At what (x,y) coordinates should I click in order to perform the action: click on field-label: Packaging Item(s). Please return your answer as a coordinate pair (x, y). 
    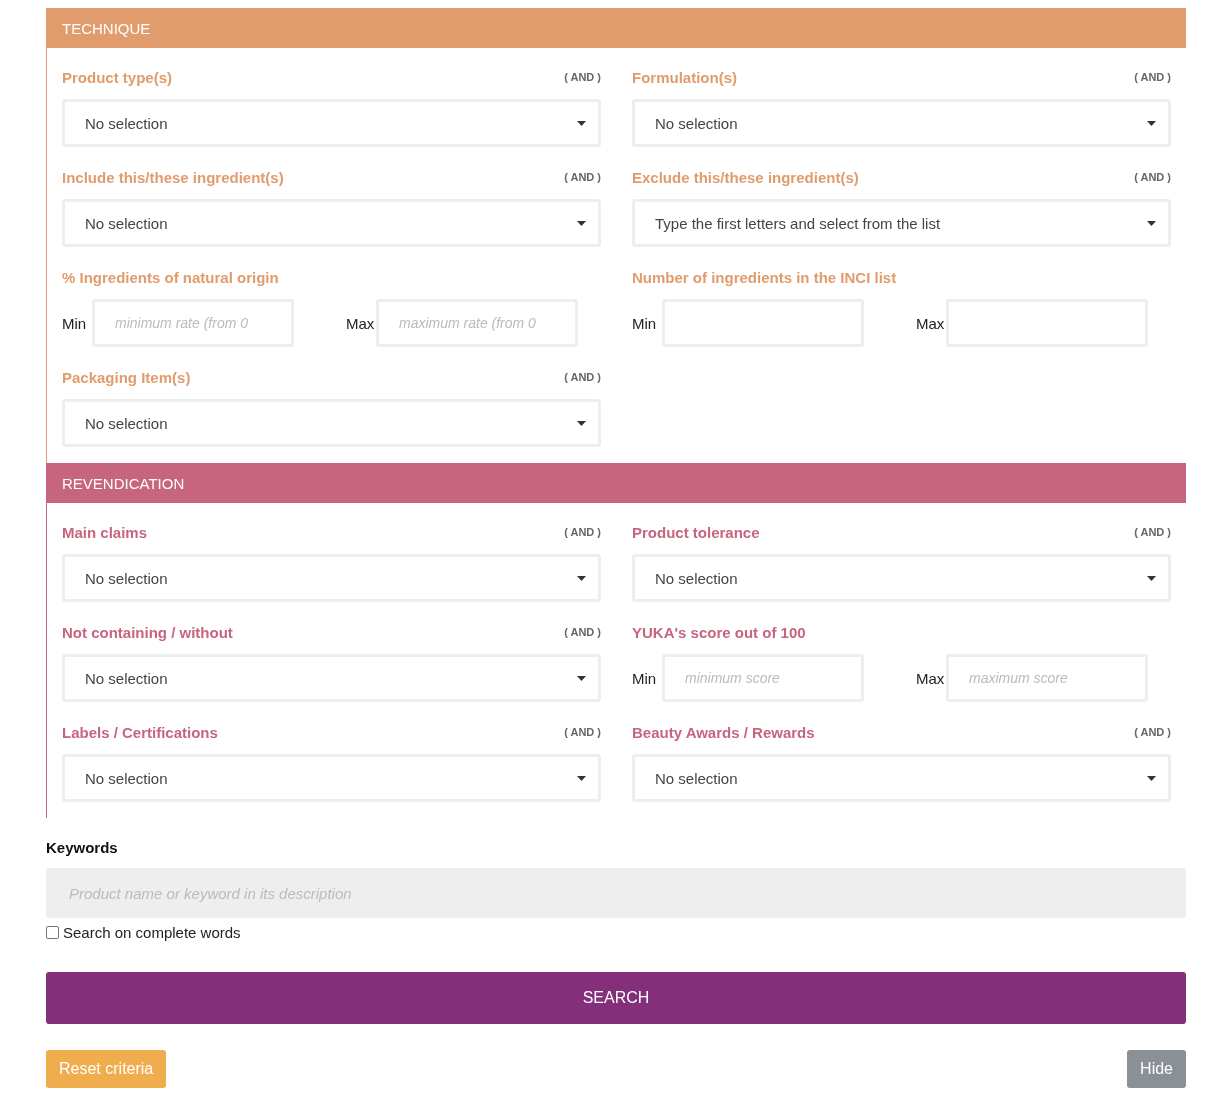
    Looking at the image, I should click on (126, 377).